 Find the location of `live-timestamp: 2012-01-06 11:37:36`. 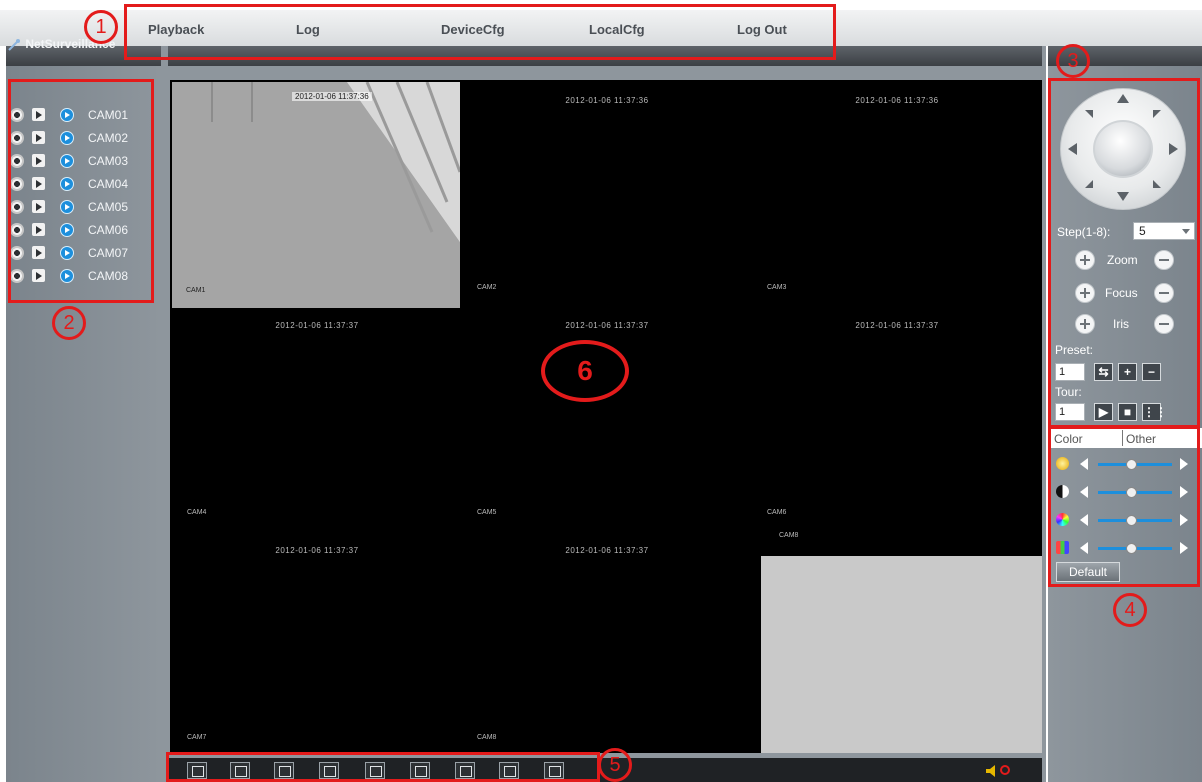

live-timestamp: 2012-01-06 11:37:36 is located at coordinates (332, 96).